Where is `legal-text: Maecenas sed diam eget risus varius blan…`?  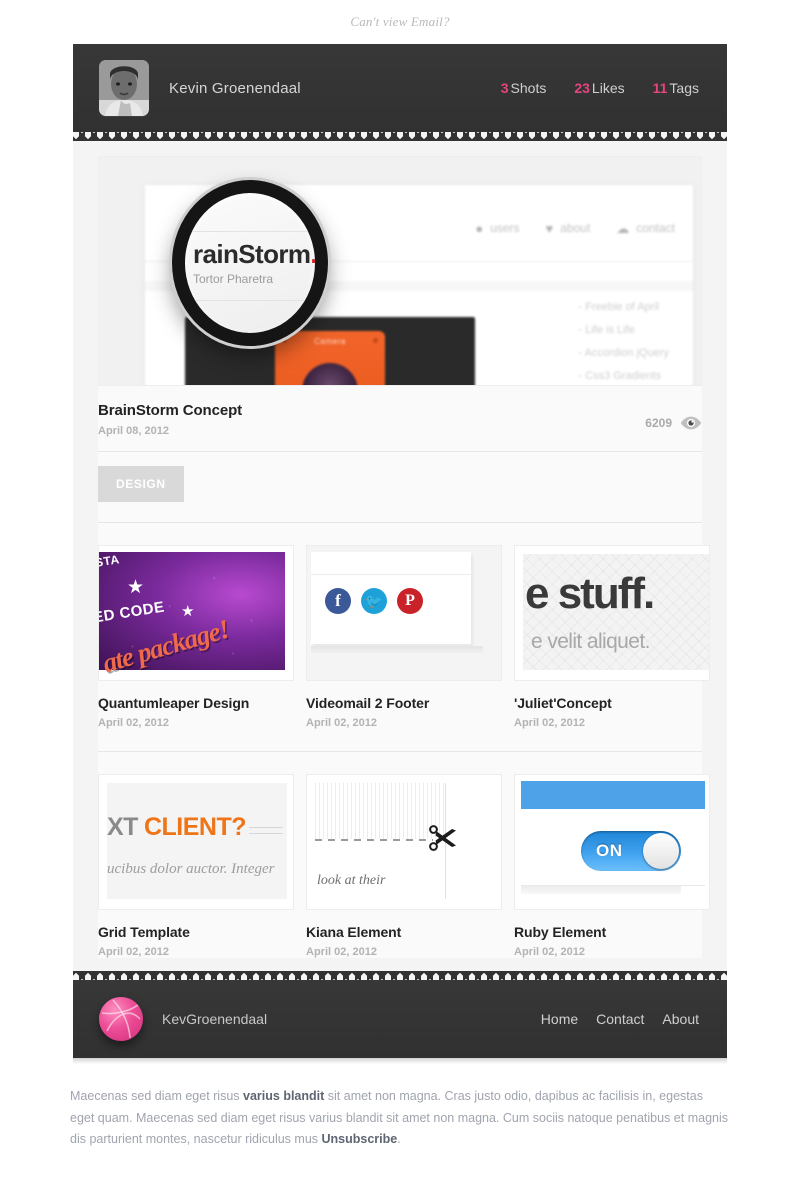 legal-text: Maecenas sed diam eget risus varius blan… is located at coordinates (400, 1118).